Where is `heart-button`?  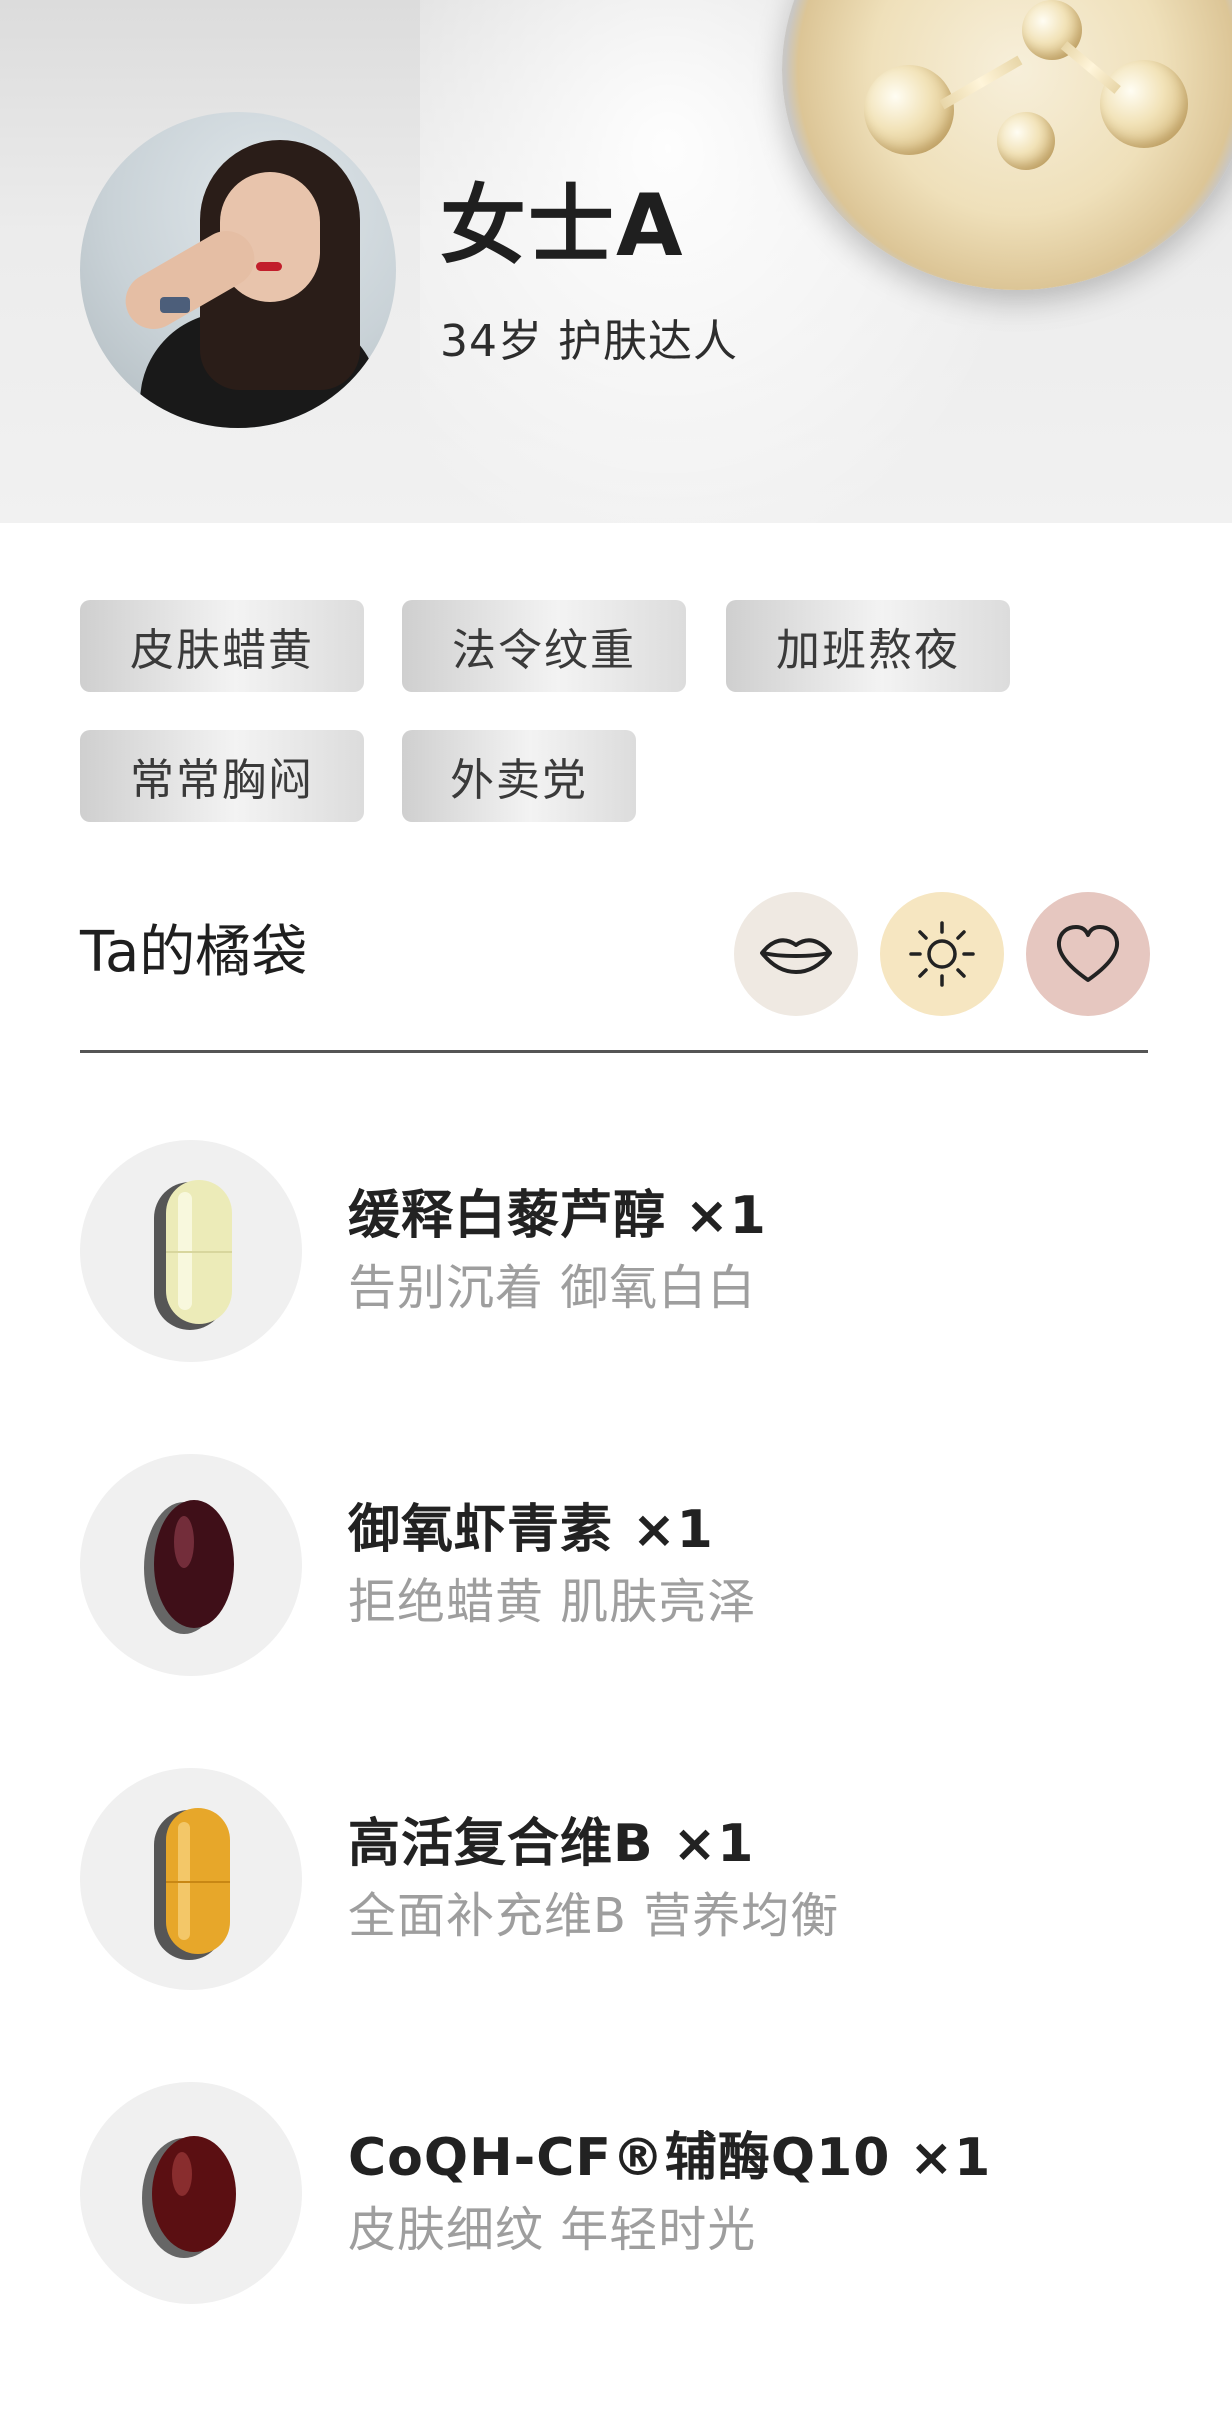
heart-button is located at coordinates (1088, 954).